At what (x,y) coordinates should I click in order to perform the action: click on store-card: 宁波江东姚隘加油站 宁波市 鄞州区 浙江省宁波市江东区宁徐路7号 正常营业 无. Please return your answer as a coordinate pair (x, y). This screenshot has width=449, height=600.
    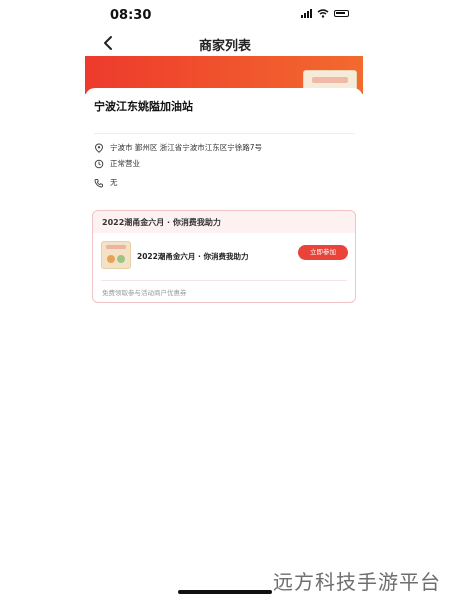
    Looking at the image, I should click on (224, 138).